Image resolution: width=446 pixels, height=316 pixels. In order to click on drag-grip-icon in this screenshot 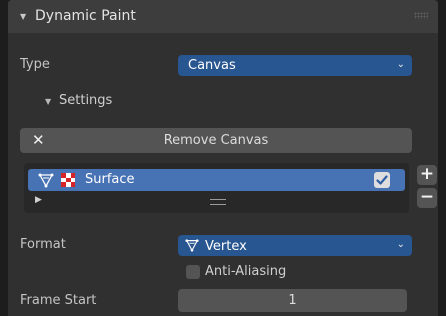, I will do `click(421, 15)`.